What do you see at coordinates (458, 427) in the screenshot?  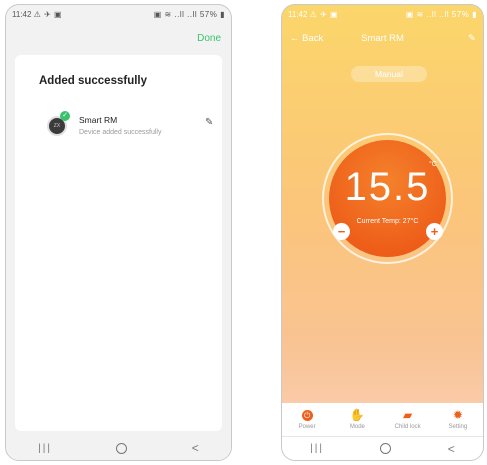 I see `tab-label: Setting` at bounding box center [458, 427].